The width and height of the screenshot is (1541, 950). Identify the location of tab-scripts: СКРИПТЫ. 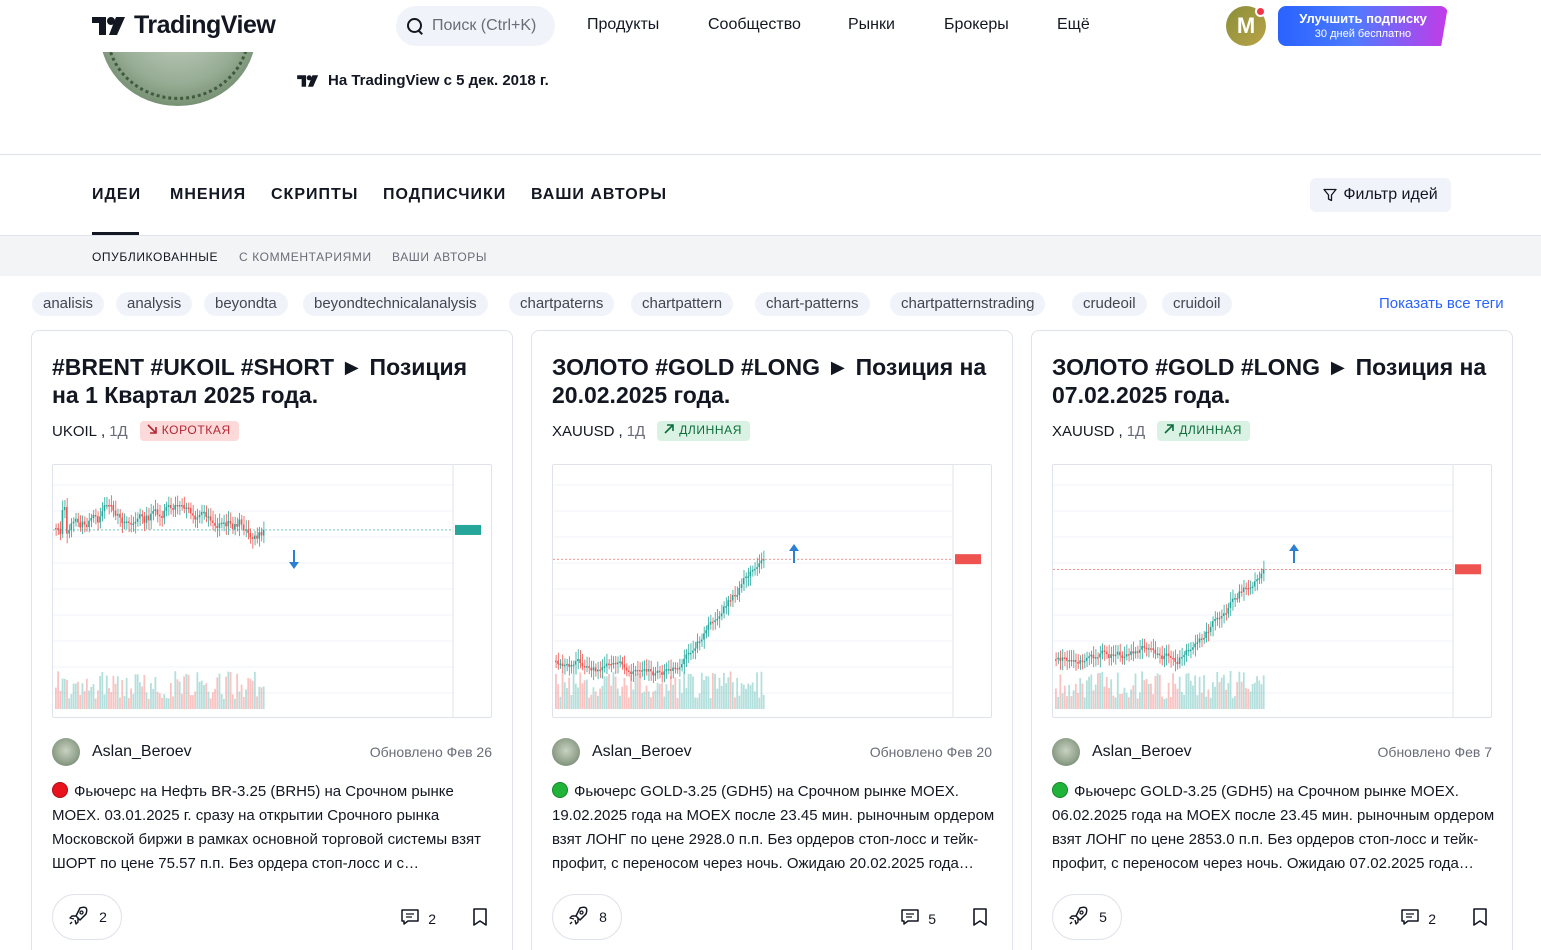
(314, 195).